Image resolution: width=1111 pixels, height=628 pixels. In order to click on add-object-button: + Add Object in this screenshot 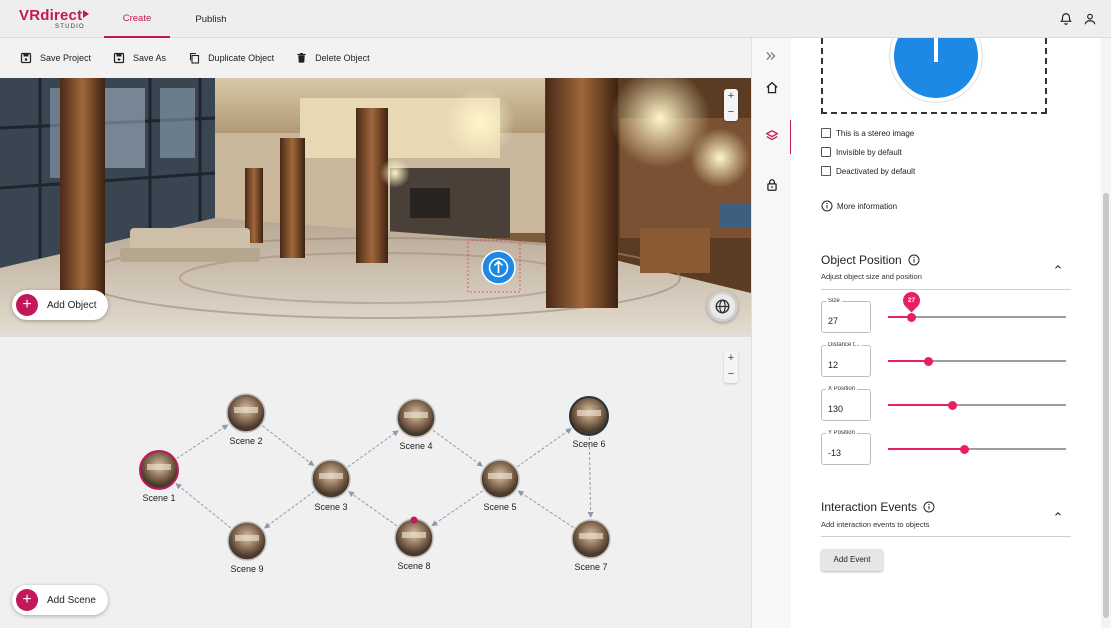, I will do `click(60, 305)`.